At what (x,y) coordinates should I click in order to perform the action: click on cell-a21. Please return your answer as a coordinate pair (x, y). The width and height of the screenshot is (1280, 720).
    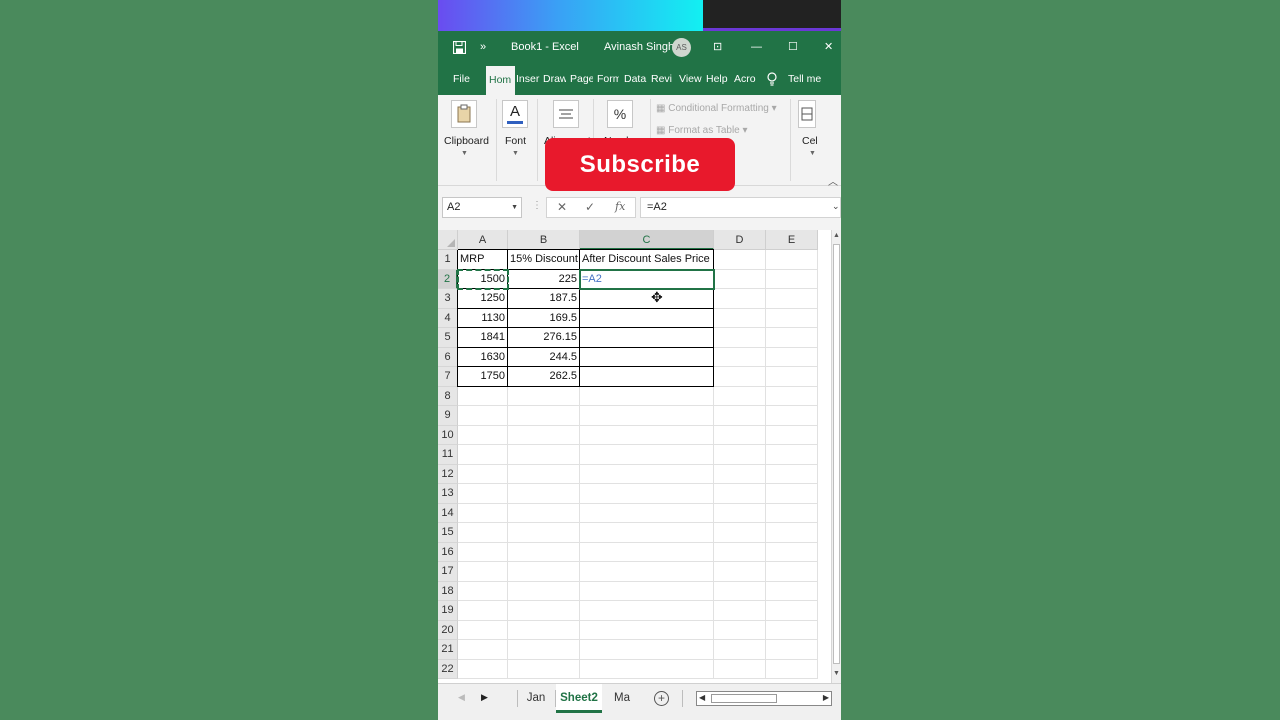
    Looking at the image, I should click on (483, 650).